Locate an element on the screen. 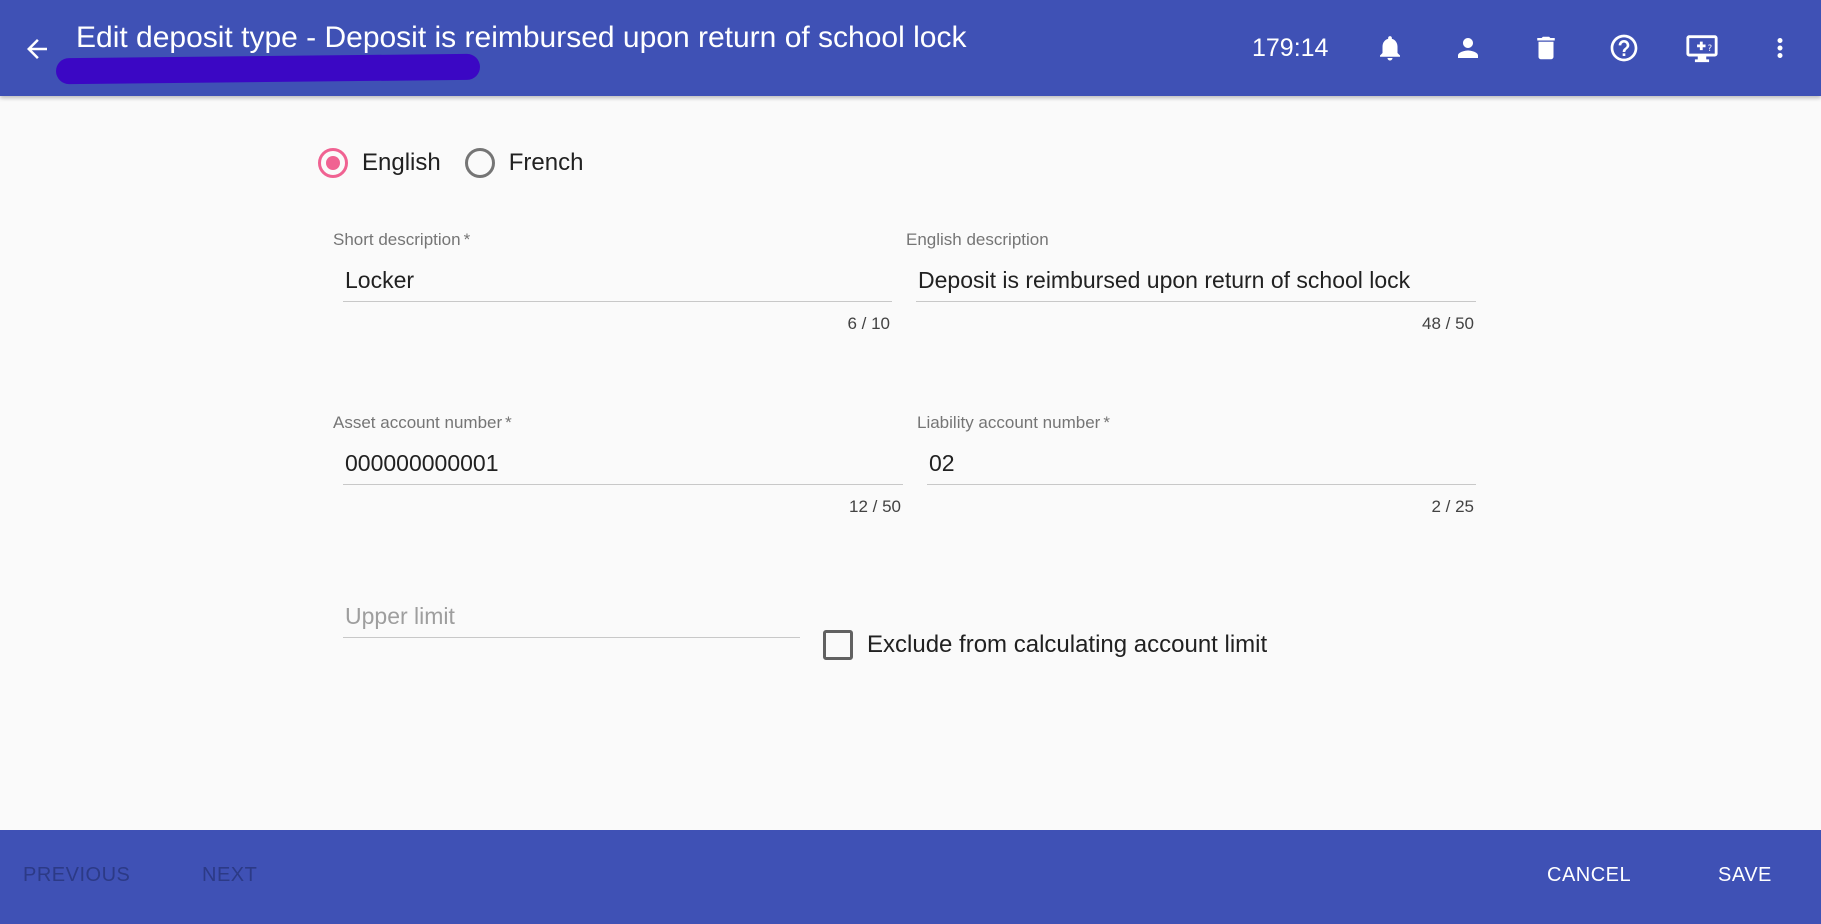 This screenshot has height=924, width=1821. more-vert-icon is located at coordinates (1780, 48).